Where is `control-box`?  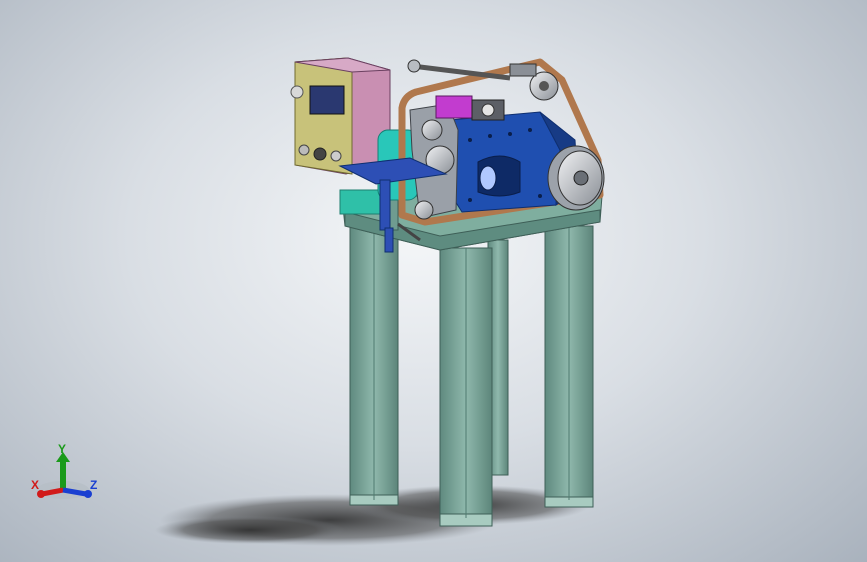
control-box is located at coordinates (340, 116).